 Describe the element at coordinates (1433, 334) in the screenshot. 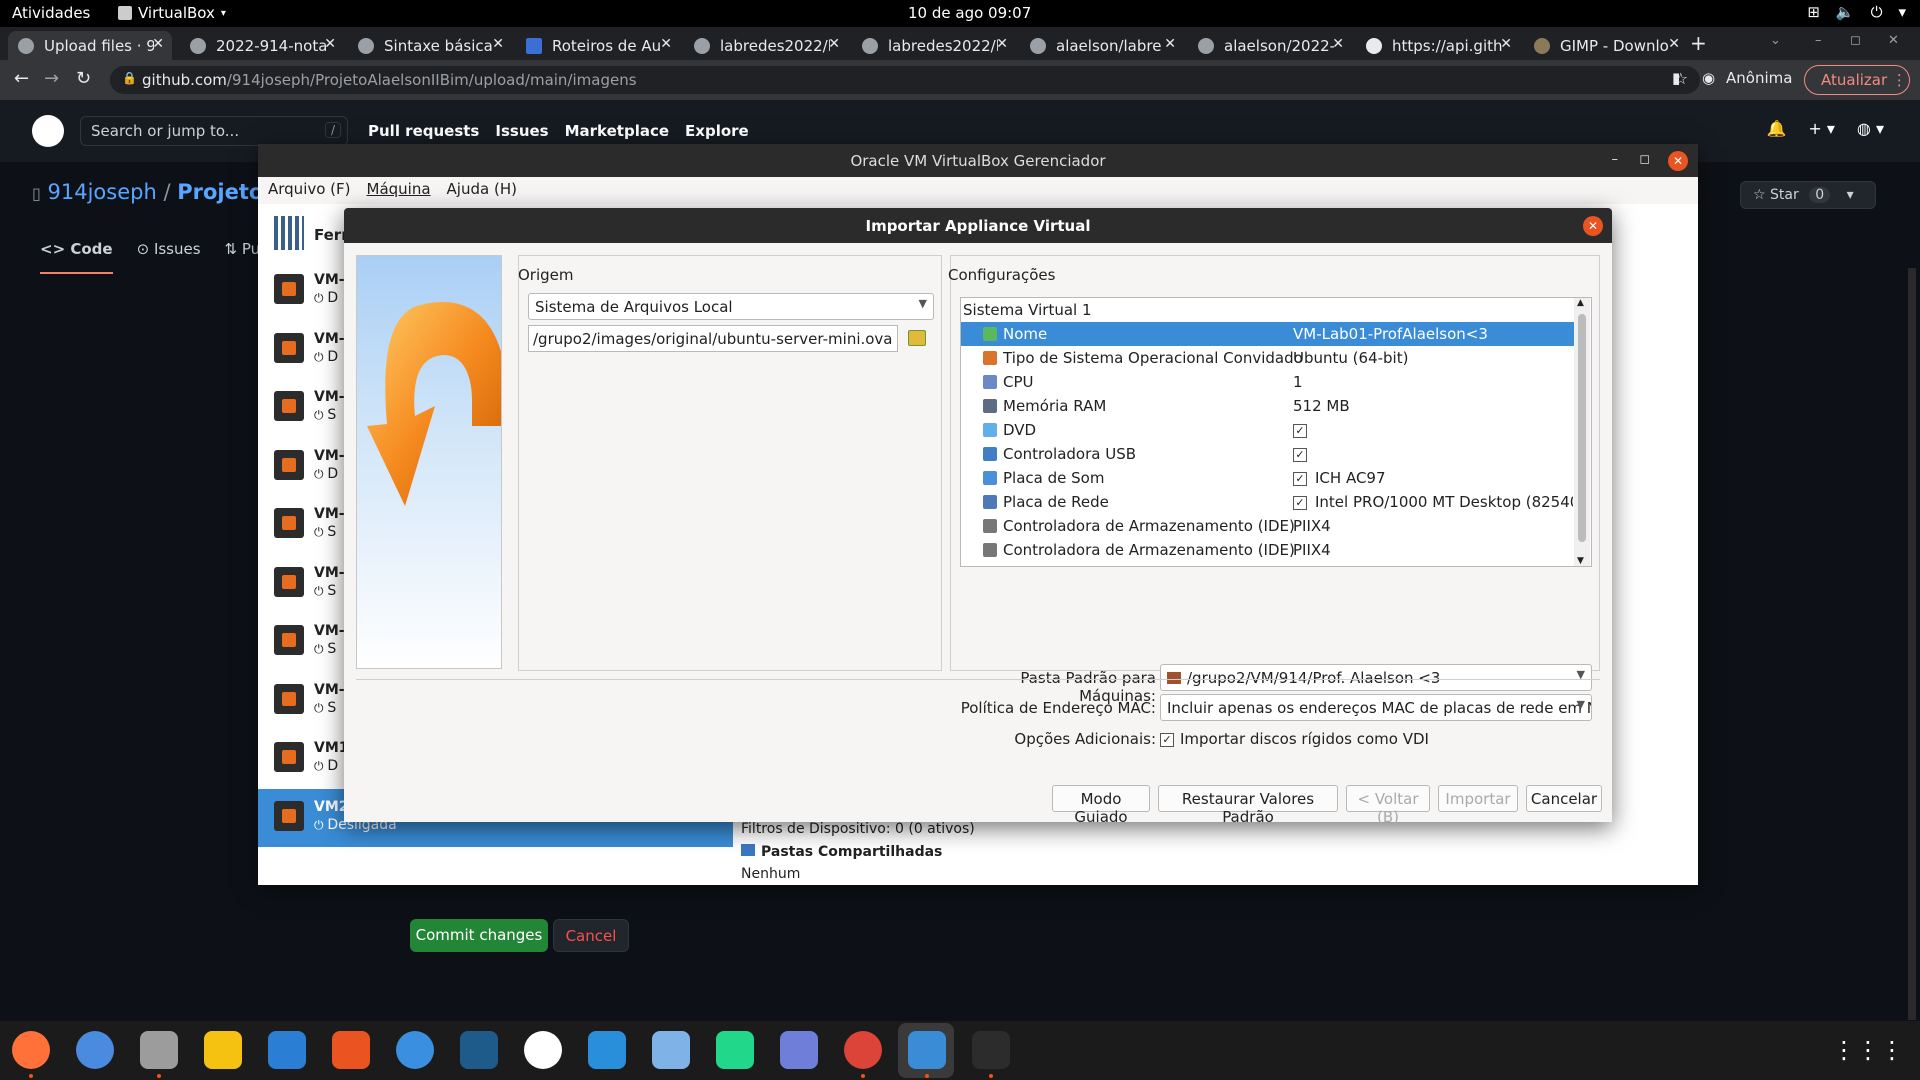

I see `row-value: VM-Lab01-ProfAlaelson<3` at that location.